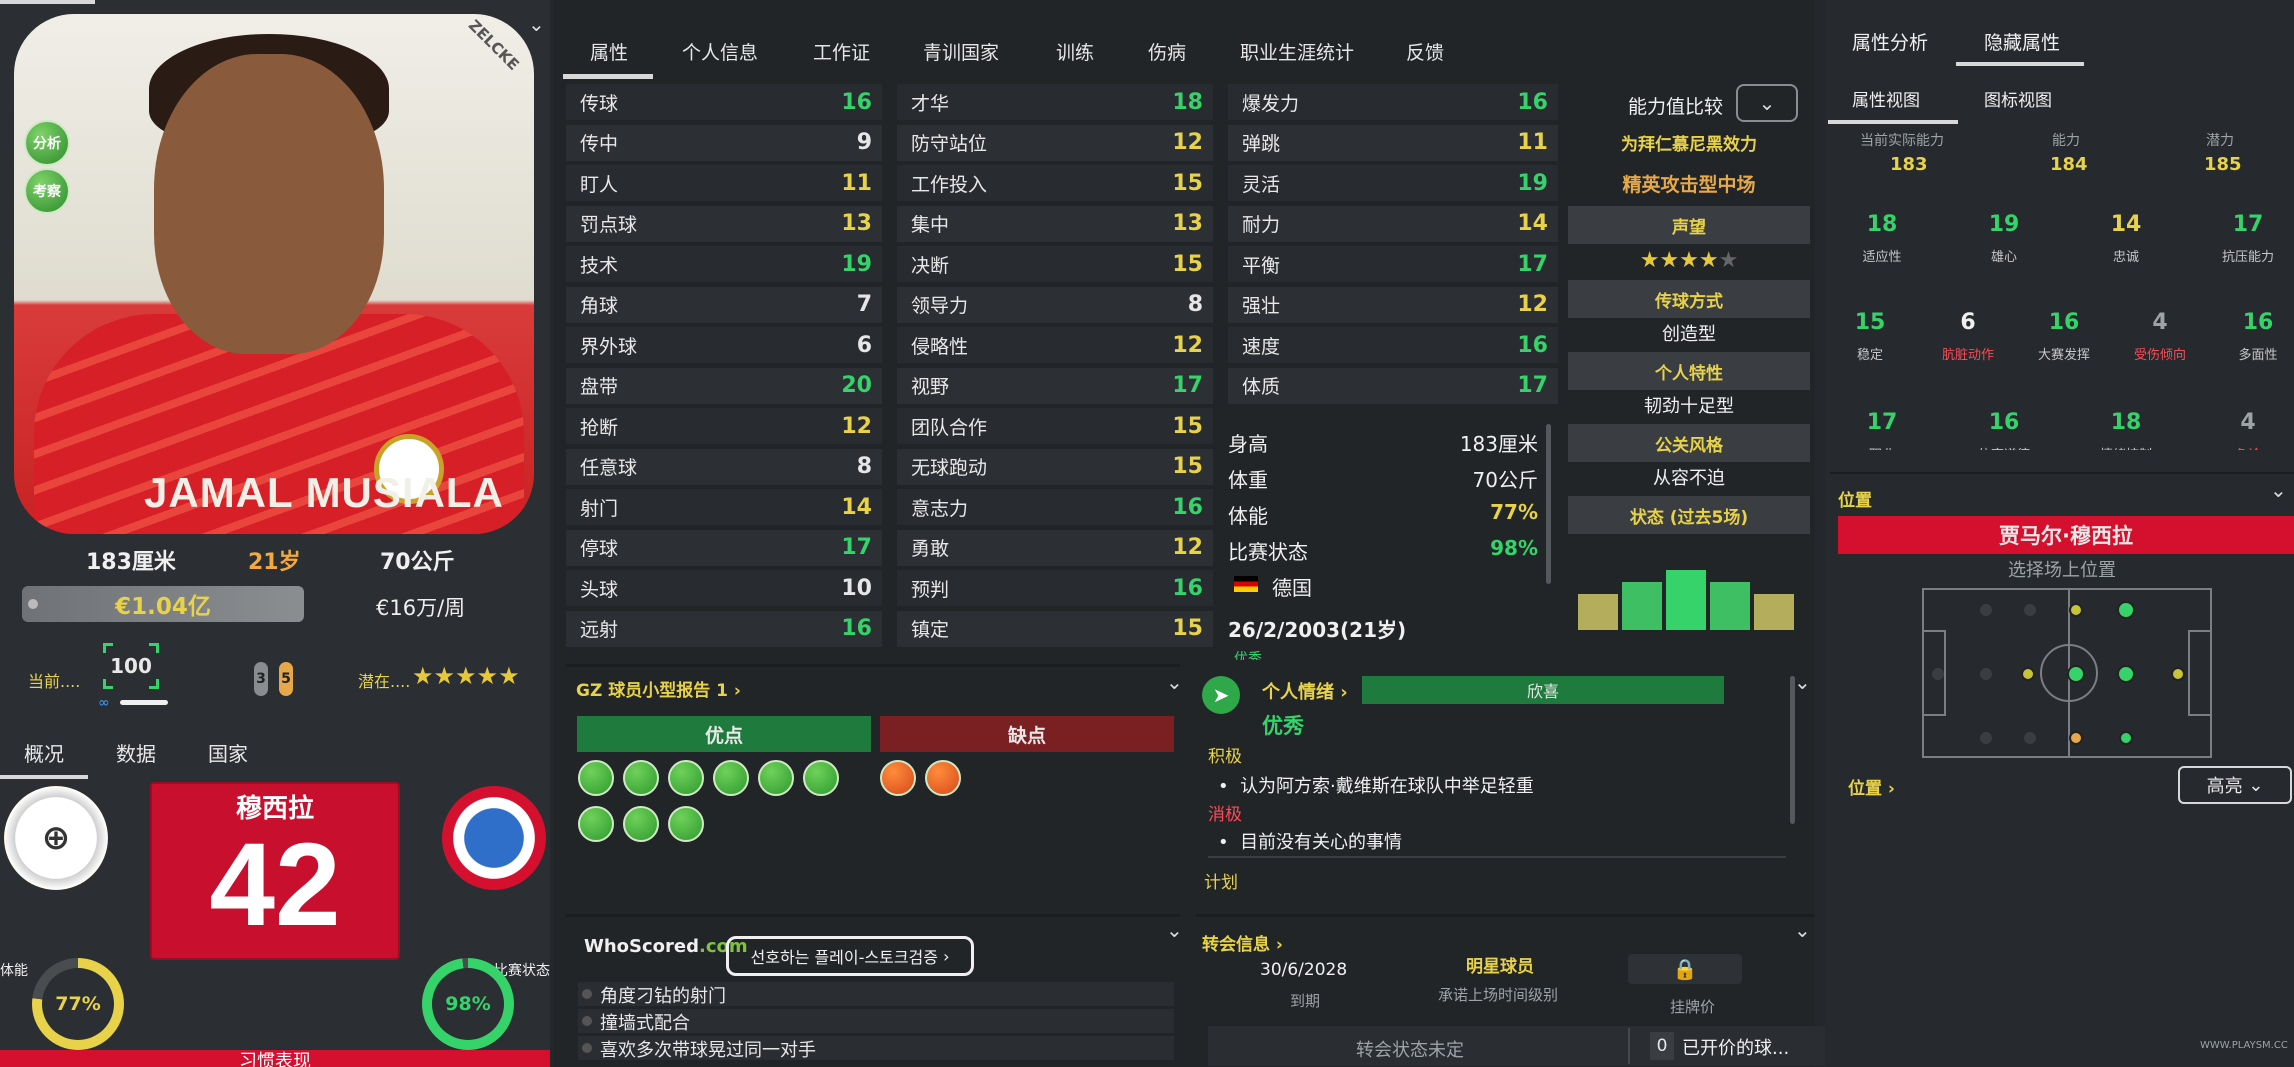 Image resolution: width=2294 pixels, height=1067 pixels. Describe the element at coordinates (2160, 336) in the screenshot. I see `hidden-attribute: 4 受伤倾向` at that location.